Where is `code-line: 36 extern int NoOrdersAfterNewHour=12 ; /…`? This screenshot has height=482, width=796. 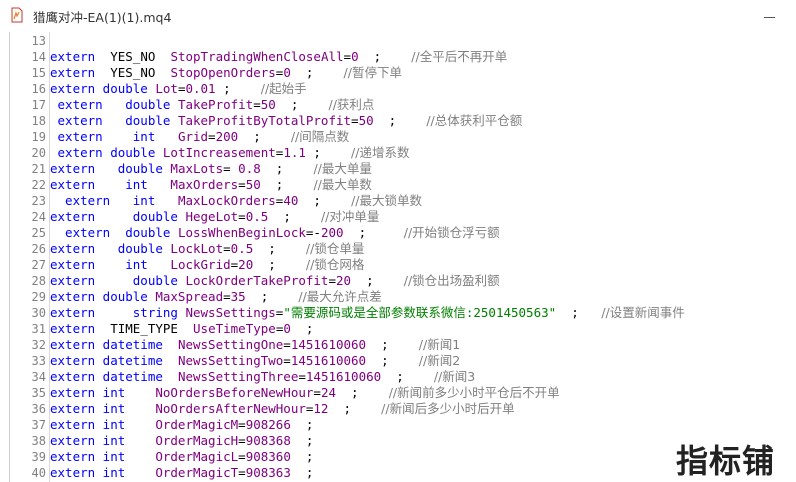 code-line: 36 extern int NoOrdersAfterNewHour=12 ; /… is located at coordinates (398, 409).